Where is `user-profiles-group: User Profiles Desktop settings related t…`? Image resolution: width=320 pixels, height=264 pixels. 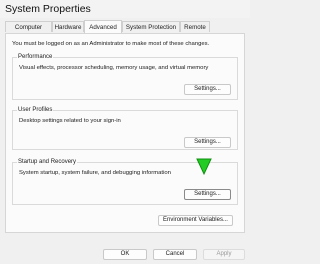
user-profiles-group: User Profiles Desktop settings related t… is located at coordinates (125, 128).